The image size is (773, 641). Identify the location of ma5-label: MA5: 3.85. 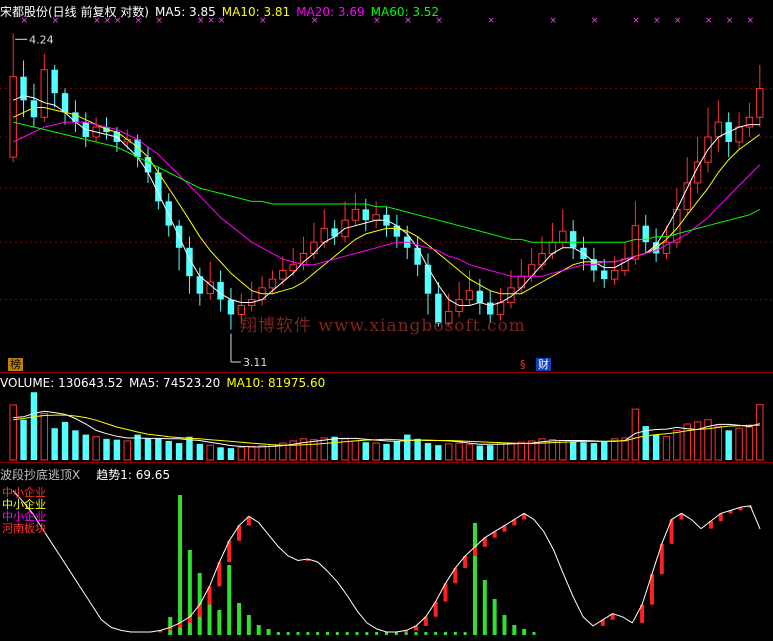
(185, 12).